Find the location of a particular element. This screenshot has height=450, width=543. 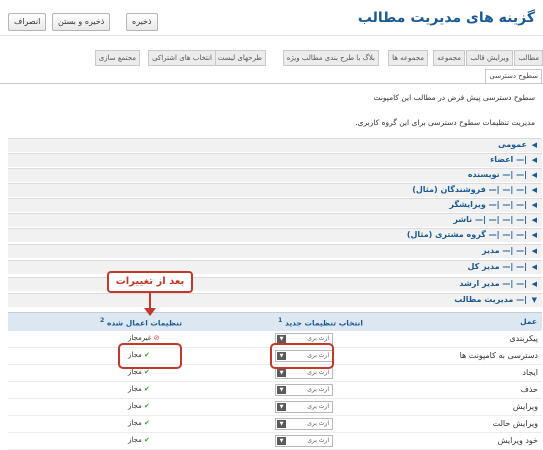

group-row: ◀ |— |— مدیر کل is located at coordinates (275, 267).